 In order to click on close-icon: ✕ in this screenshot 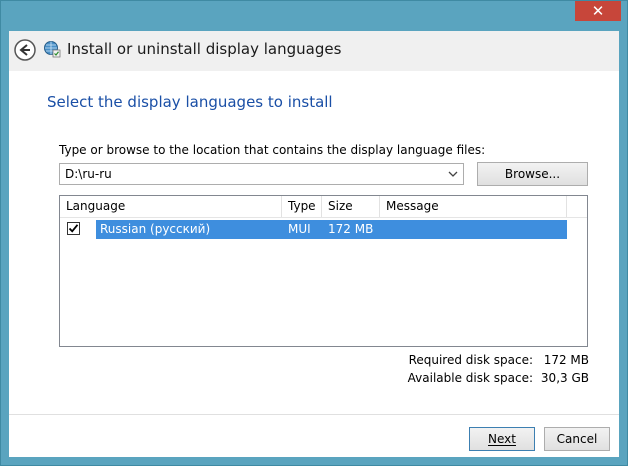, I will do `click(598, 11)`.